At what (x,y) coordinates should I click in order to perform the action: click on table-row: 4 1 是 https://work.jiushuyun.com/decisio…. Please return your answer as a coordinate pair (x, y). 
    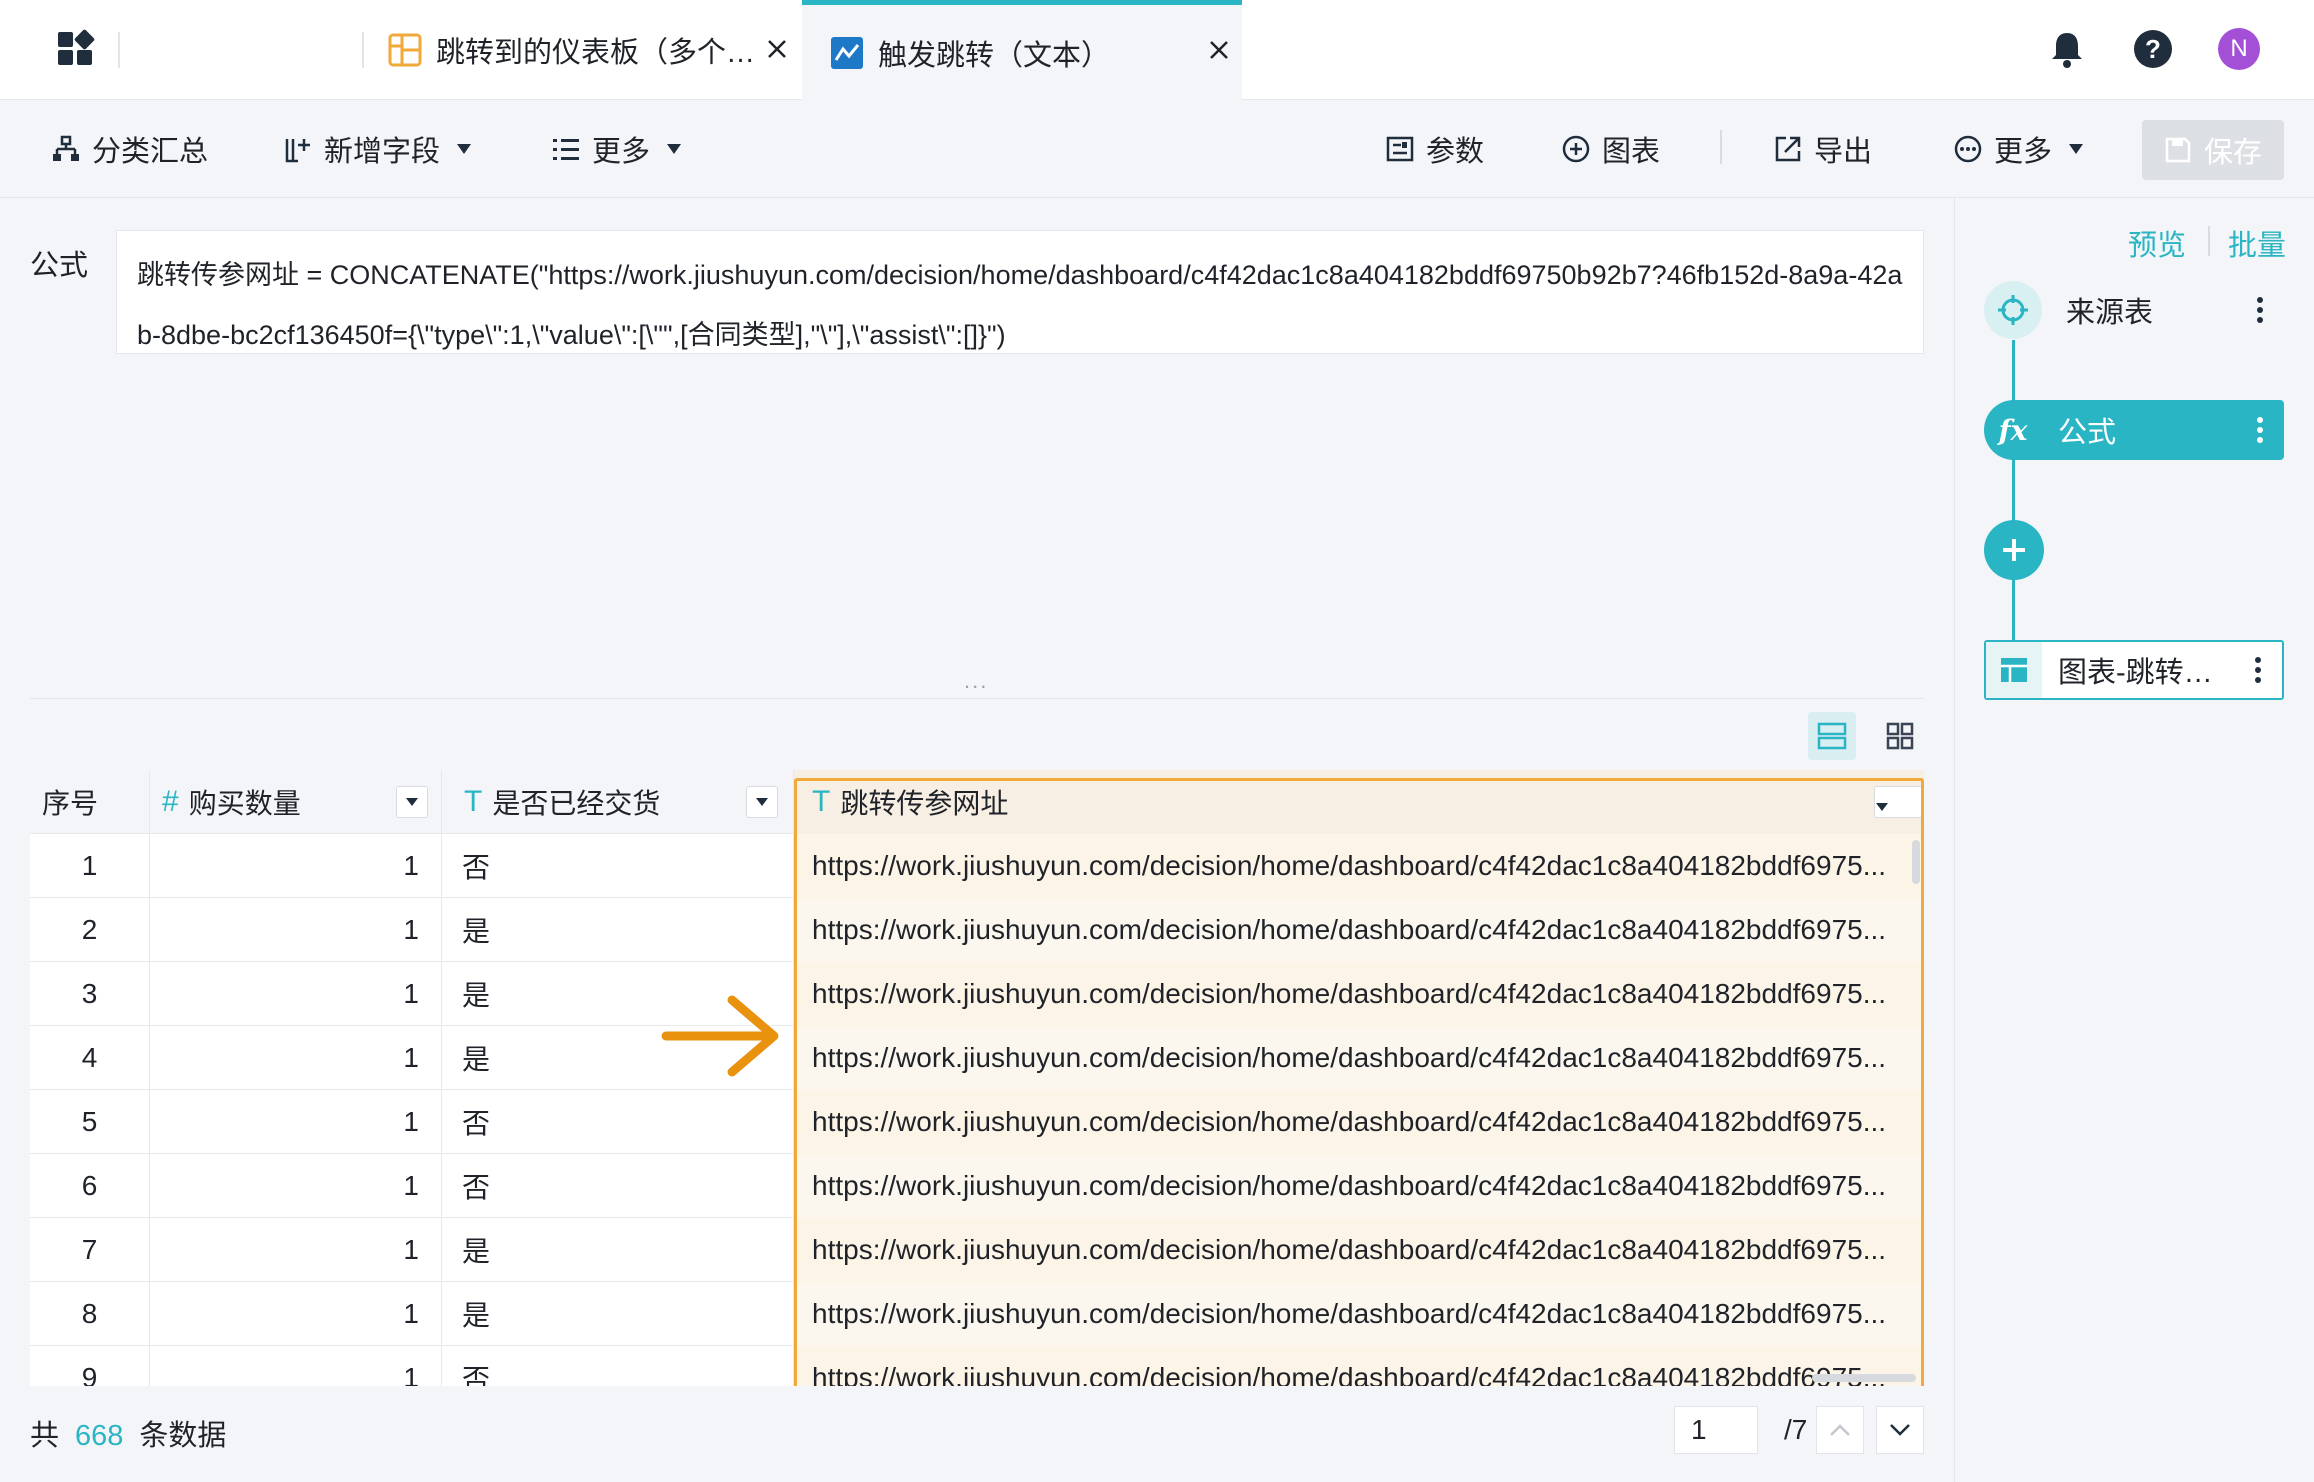
    Looking at the image, I should click on (977, 1058).